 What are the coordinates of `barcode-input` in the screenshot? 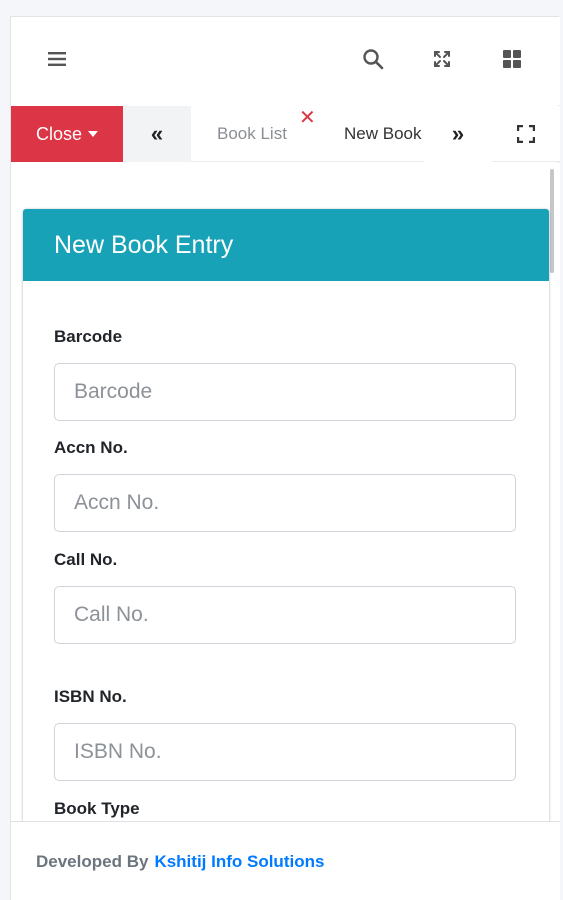 It's located at (285, 392).